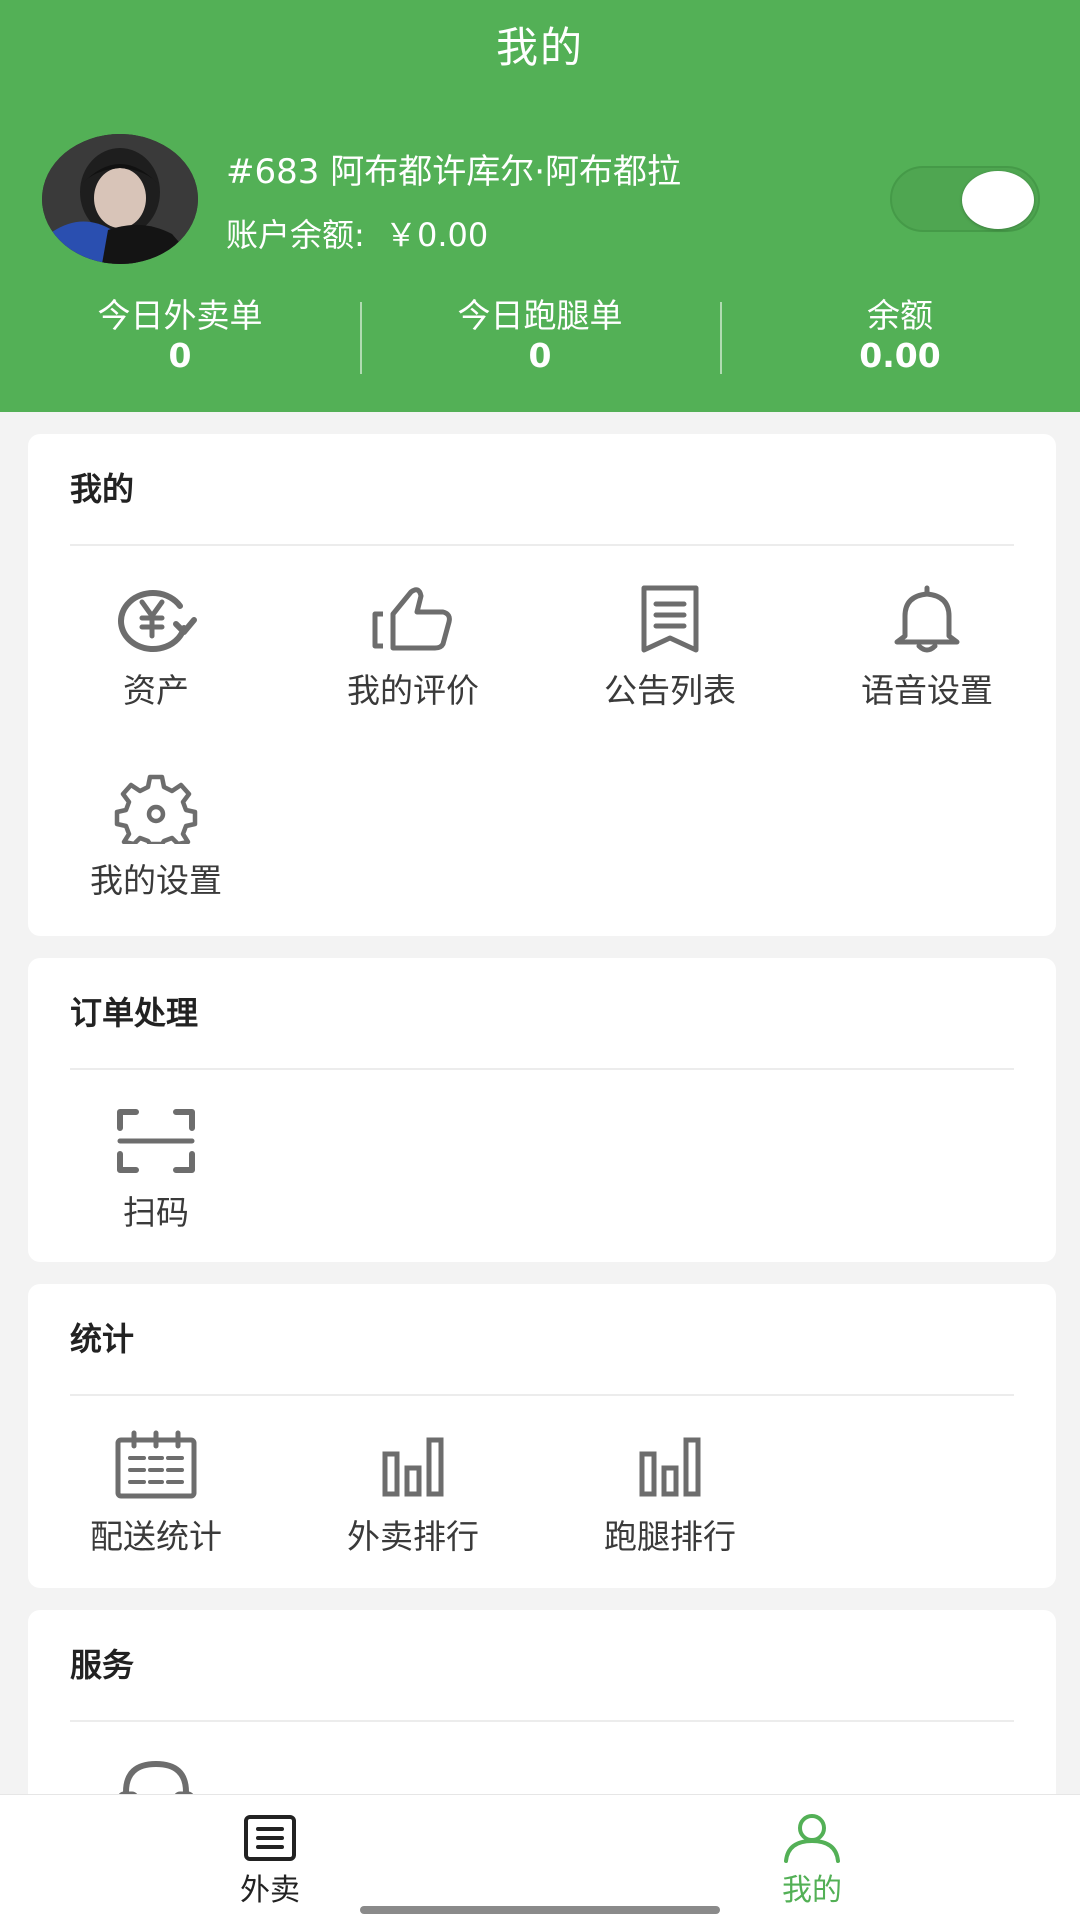 The height and width of the screenshot is (1921, 1080). I want to click on menu-item-label: 我的评价, so click(413, 690).